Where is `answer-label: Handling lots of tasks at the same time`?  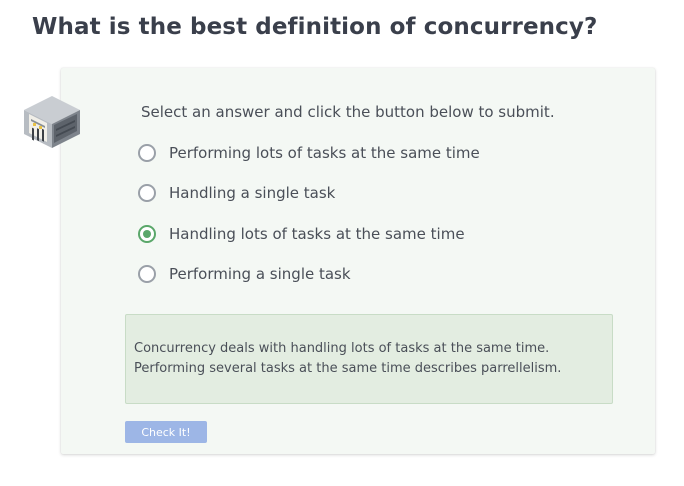 answer-label: Handling lots of tasks at the same time is located at coordinates (317, 234).